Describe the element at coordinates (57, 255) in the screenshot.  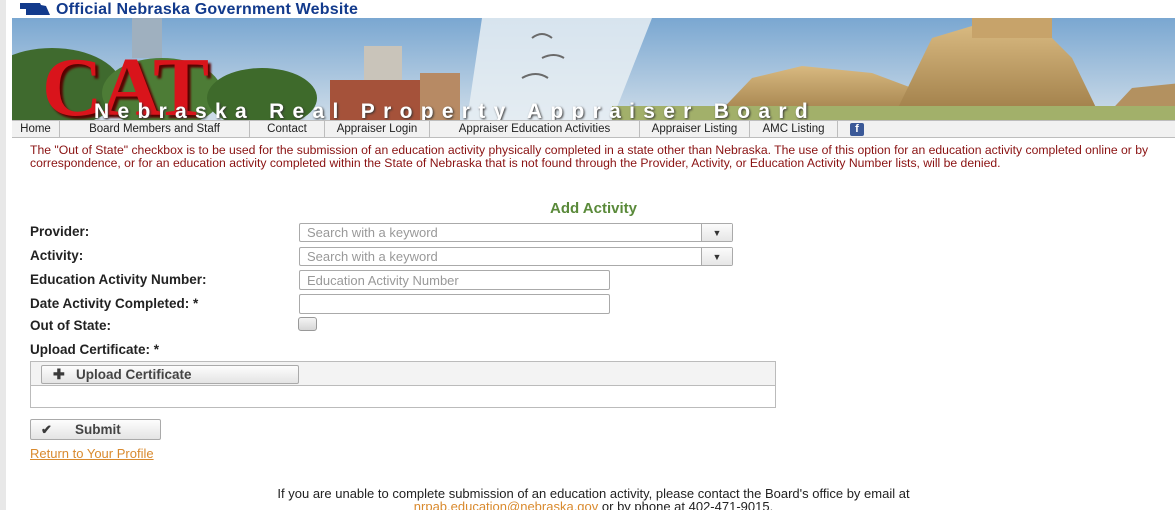
I see `activity-label: Activity:` at that location.